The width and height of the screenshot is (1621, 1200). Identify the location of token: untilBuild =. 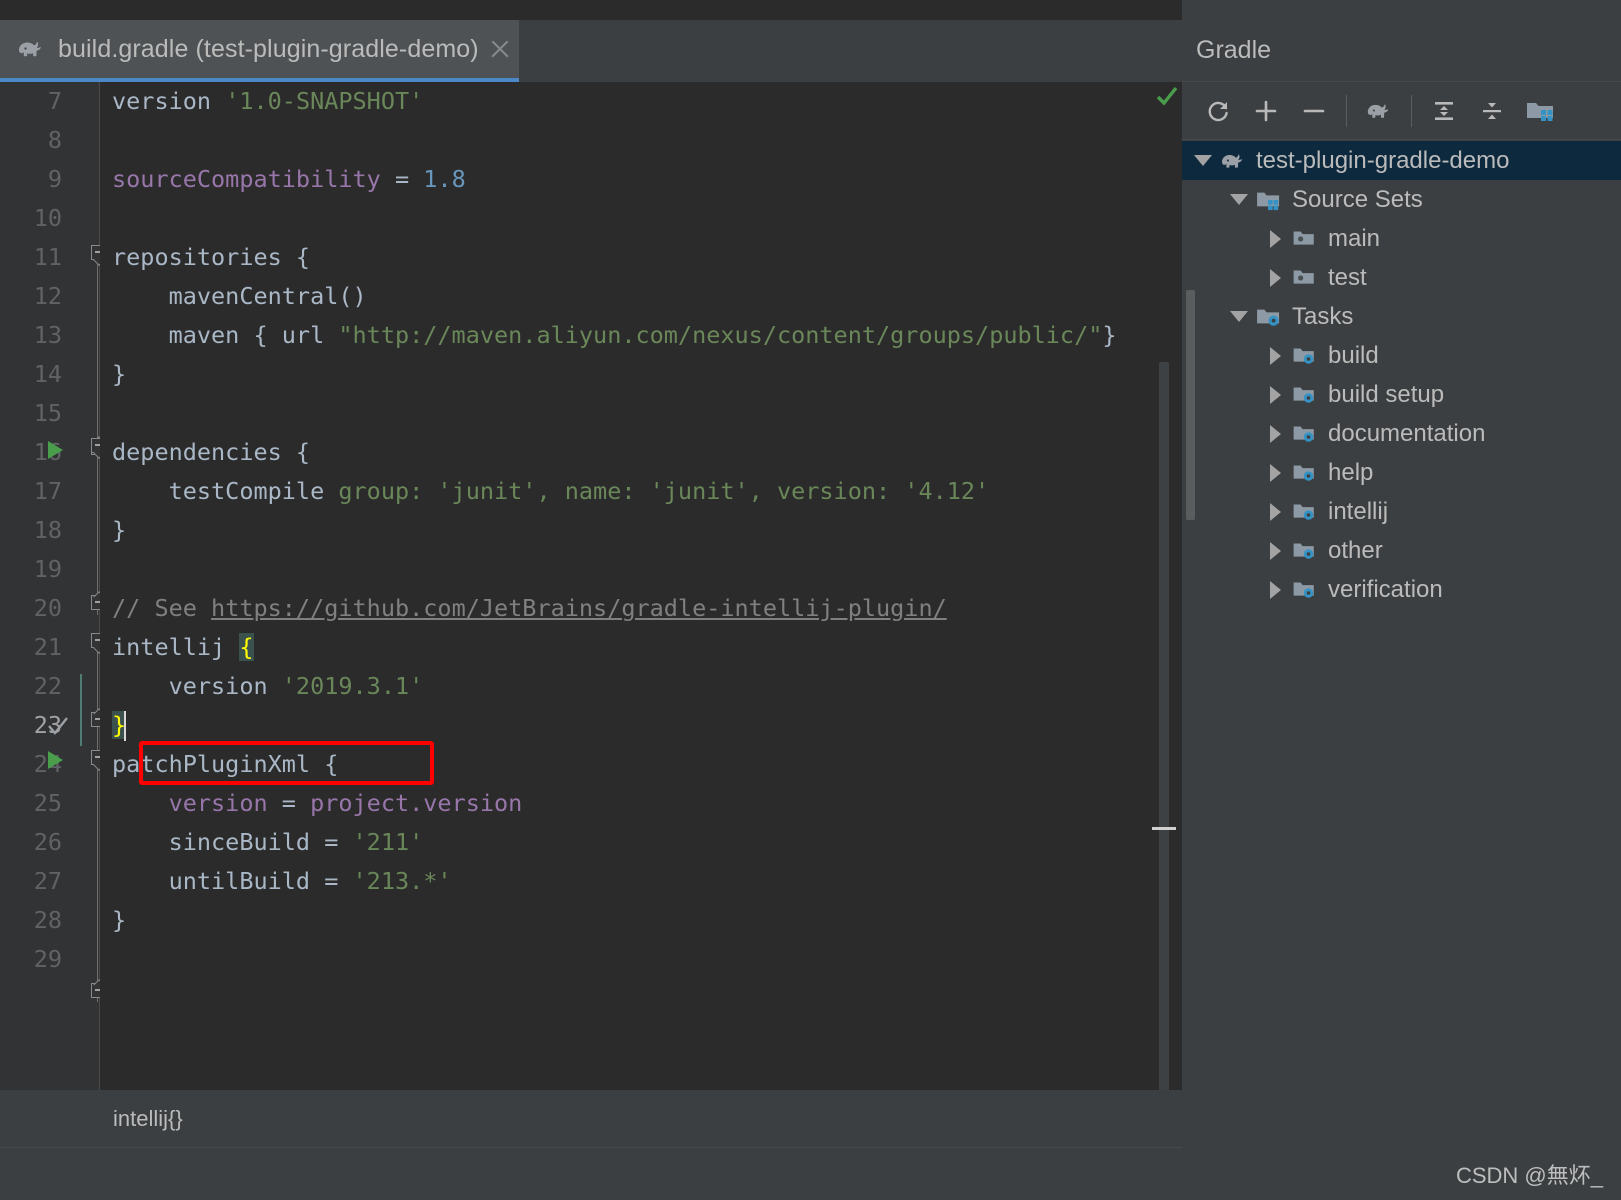
(232, 881).